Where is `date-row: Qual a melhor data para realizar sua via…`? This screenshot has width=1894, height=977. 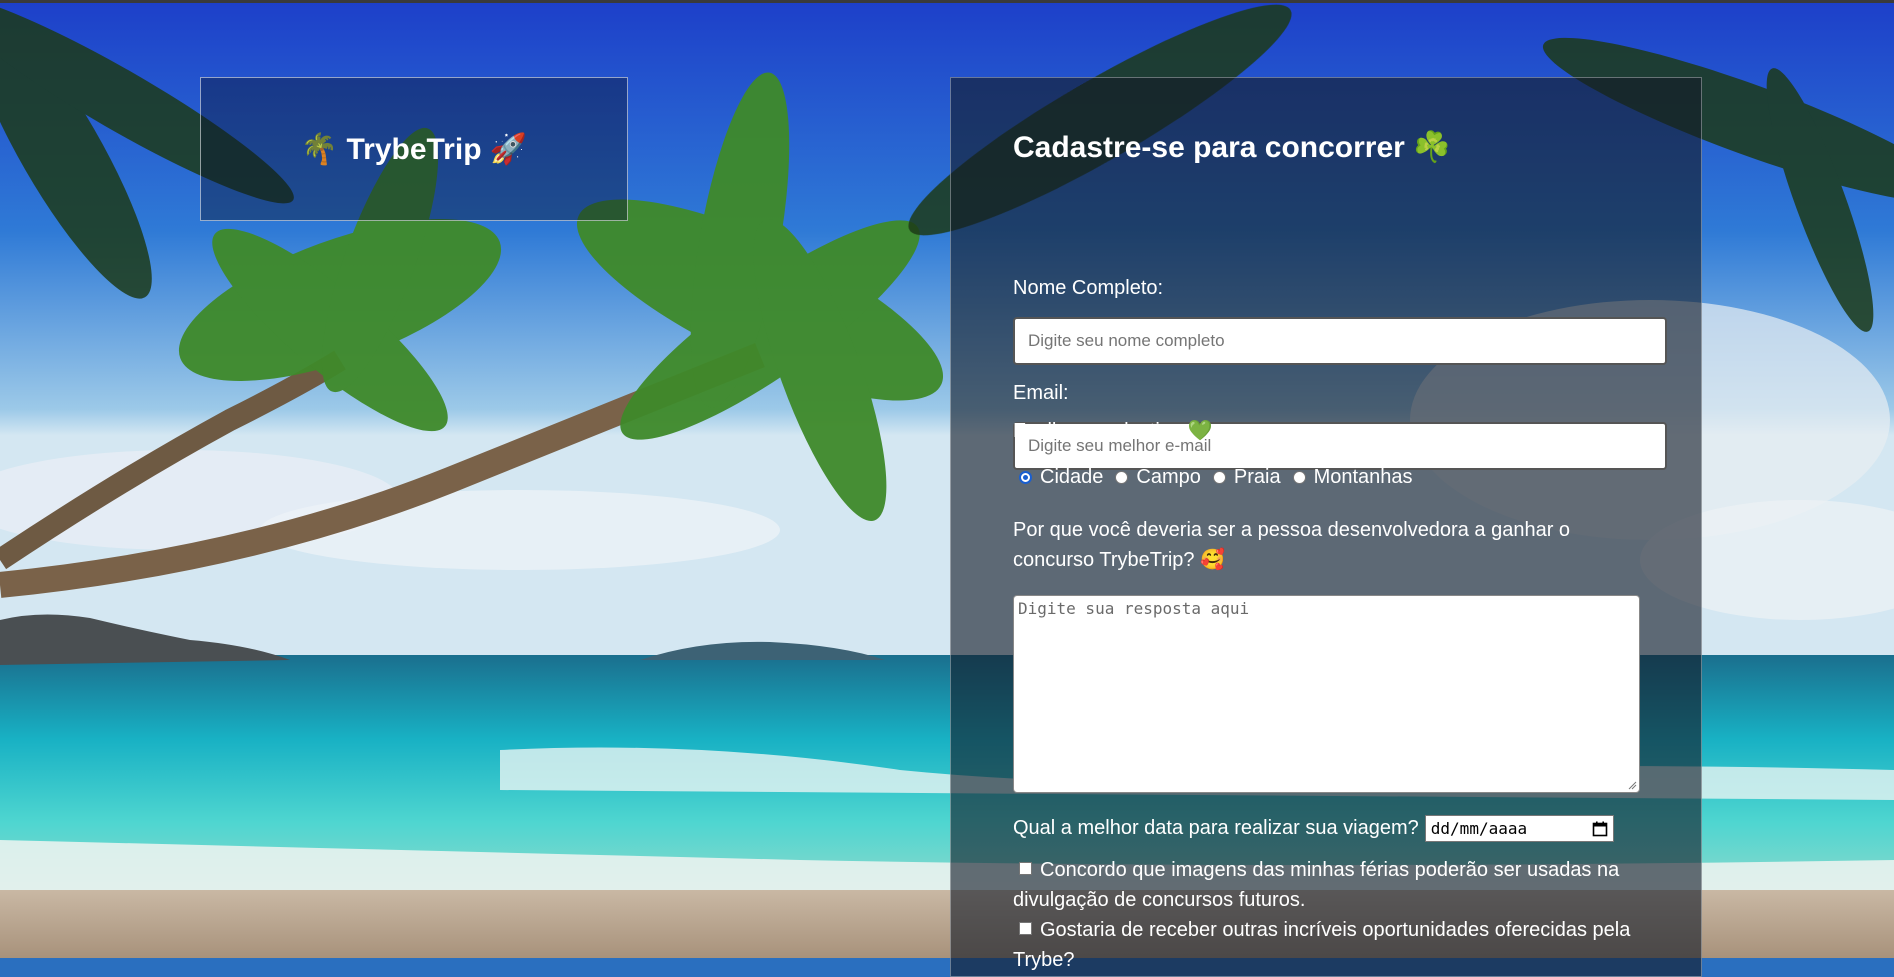 date-row: Qual a melhor data para realizar sua via… is located at coordinates (1313, 828).